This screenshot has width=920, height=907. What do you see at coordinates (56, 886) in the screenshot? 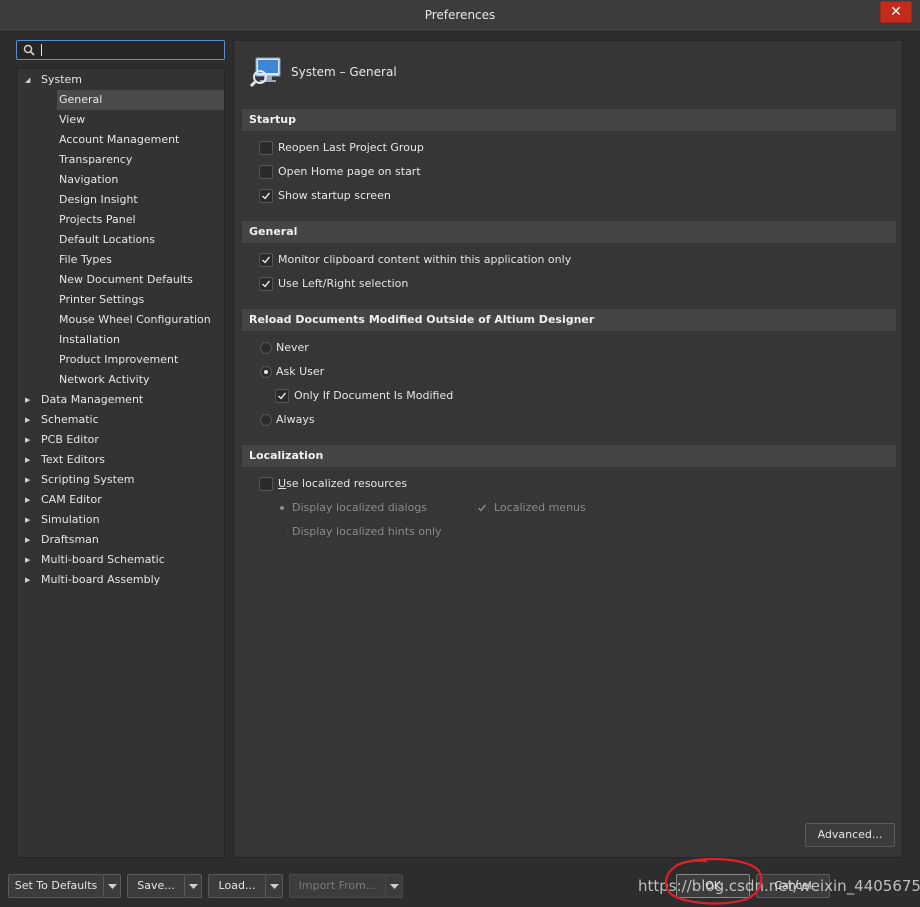
I see `set-to-defaults-button: Set To Defaults` at bounding box center [56, 886].